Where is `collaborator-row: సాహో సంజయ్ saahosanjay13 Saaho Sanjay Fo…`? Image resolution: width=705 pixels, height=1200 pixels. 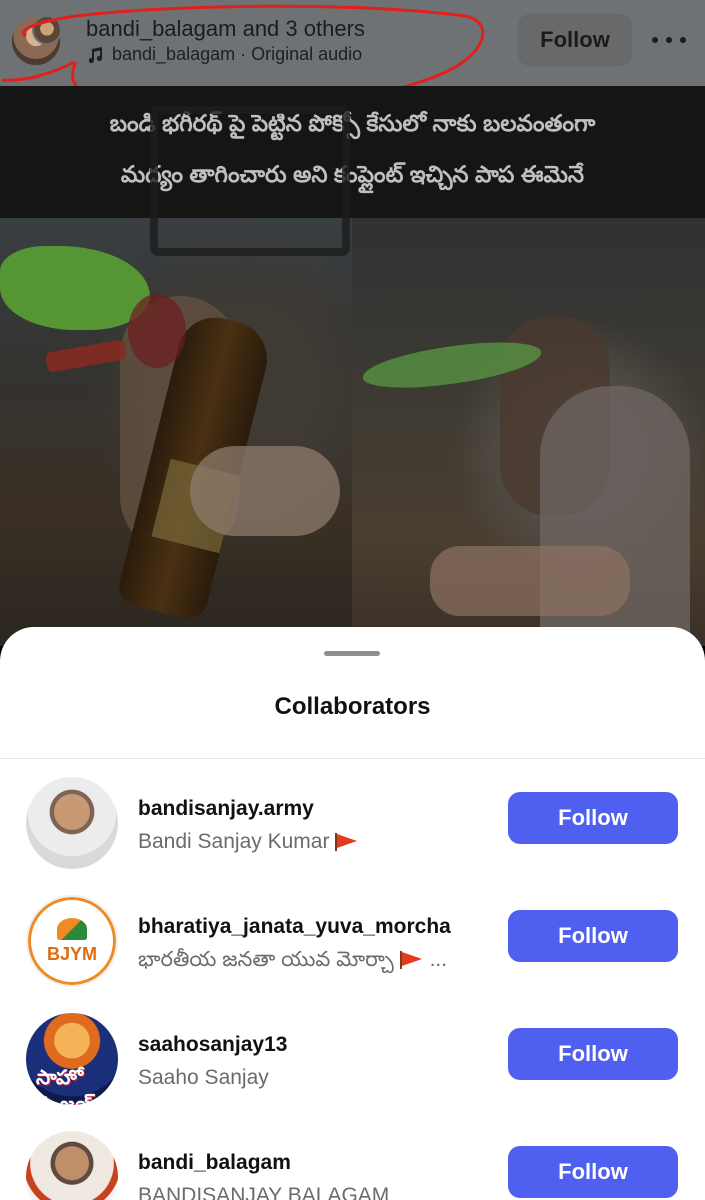
collaborator-row: సాహో సంజయ్ saahosanjay13 Saaho Sanjay Fo… is located at coordinates (352, 1062).